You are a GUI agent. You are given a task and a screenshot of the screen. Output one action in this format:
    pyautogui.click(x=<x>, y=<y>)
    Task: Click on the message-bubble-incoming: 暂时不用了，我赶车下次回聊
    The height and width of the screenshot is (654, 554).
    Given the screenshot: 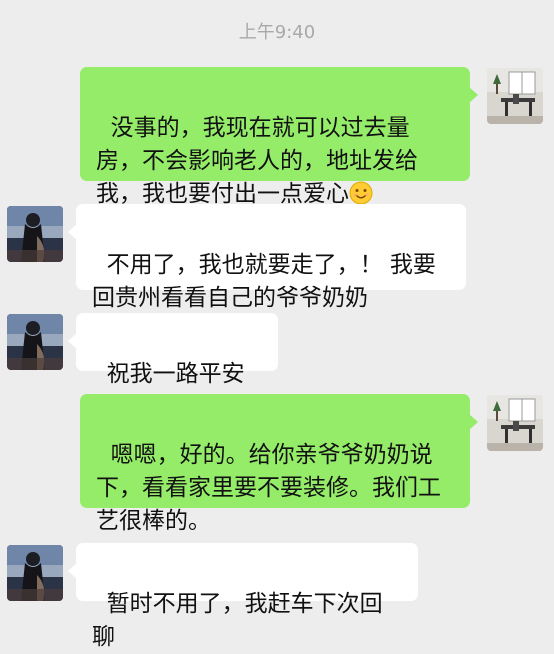 What is the action you would take?
    pyautogui.click(x=243, y=596)
    